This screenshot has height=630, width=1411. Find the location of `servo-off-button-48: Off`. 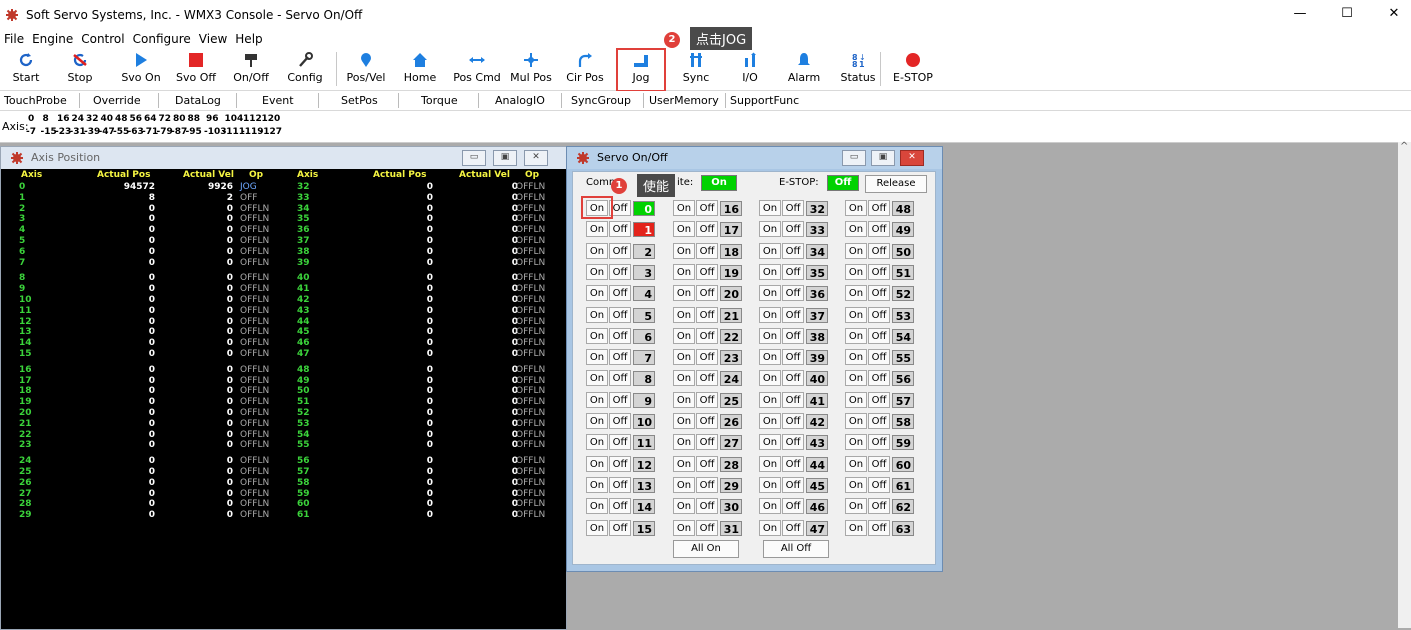

servo-off-button-48: Off is located at coordinates (879, 208).